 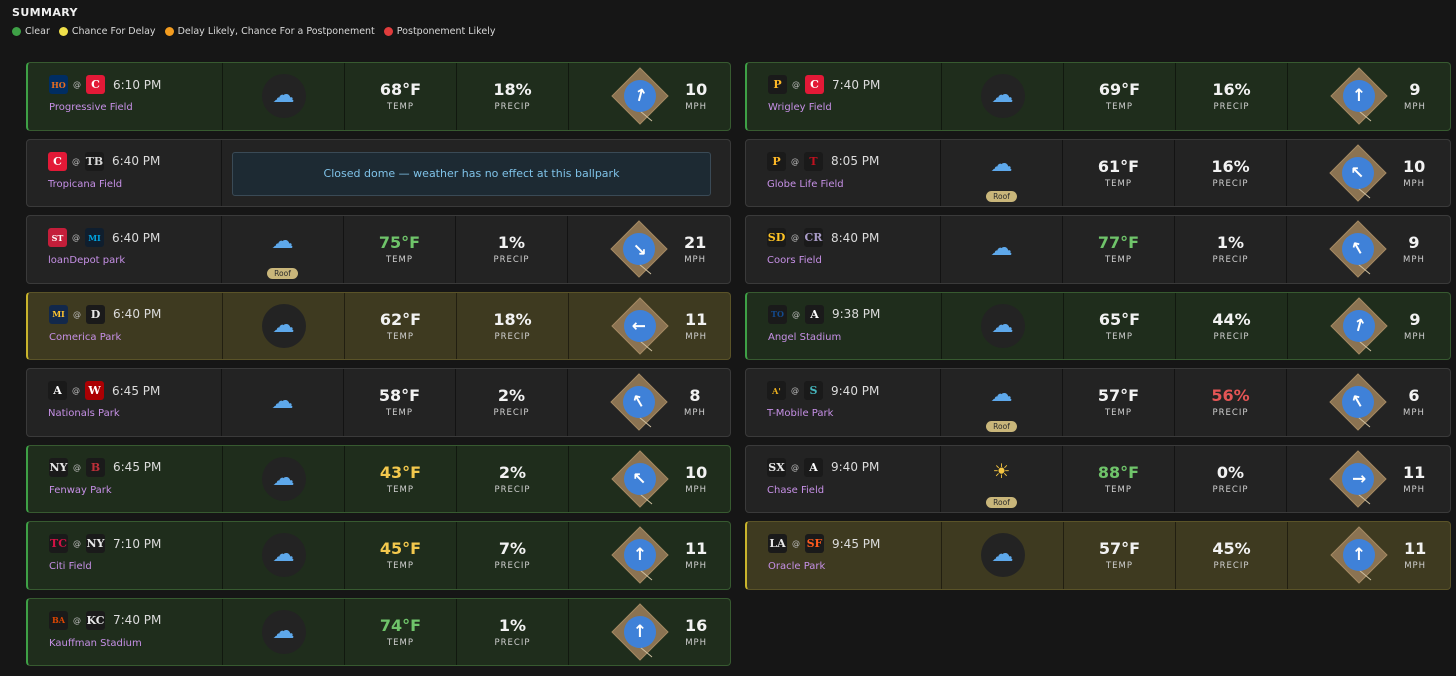 I want to click on ballpark-name: Fenway Park, so click(x=135, y=490).